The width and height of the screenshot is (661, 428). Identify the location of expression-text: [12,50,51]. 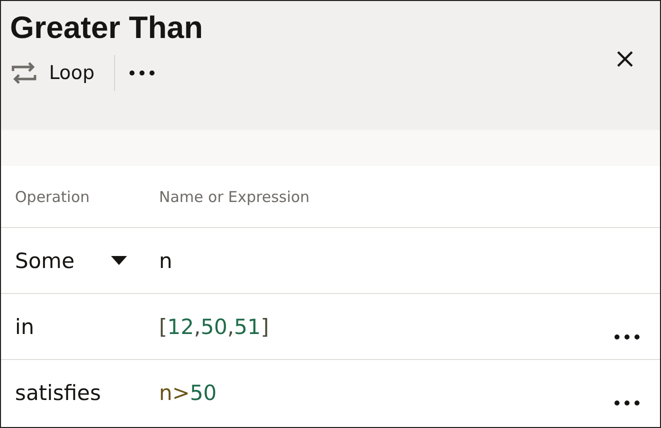
(214, 326).